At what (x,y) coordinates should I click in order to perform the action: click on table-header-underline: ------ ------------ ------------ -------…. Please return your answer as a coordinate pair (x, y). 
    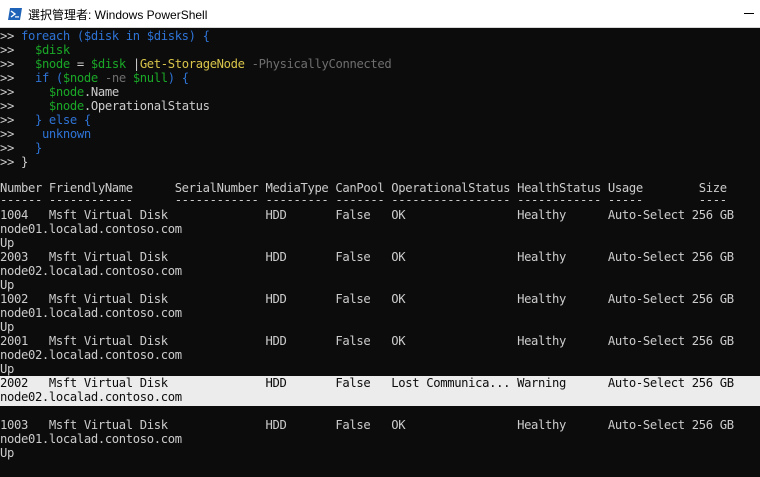
    Looking at the image, I should click on (363, 200).